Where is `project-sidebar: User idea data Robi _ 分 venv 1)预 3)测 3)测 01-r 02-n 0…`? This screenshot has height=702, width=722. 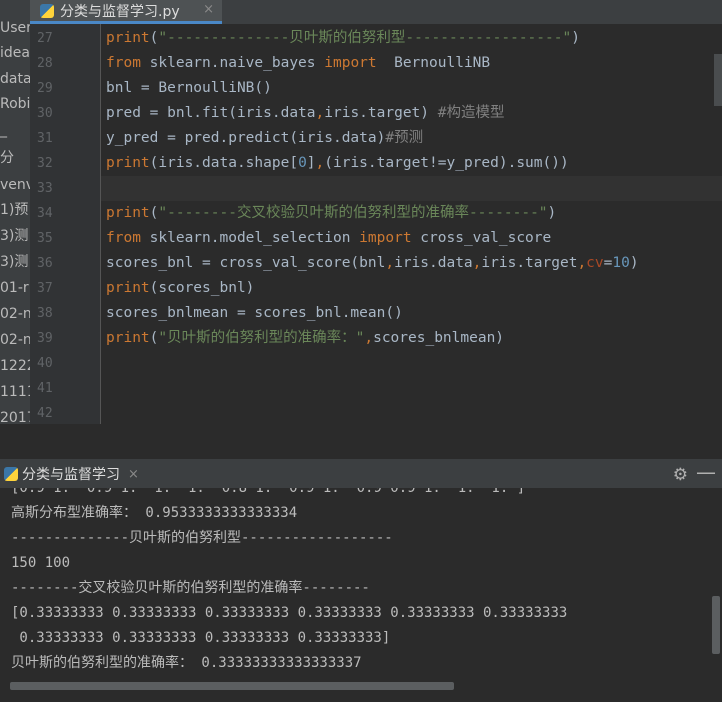
project-sidebar: User idea data Robi _ 分 venv 1)预 3)测 3)测 01-r 02-n 0… is located at coordinates (15, 229).